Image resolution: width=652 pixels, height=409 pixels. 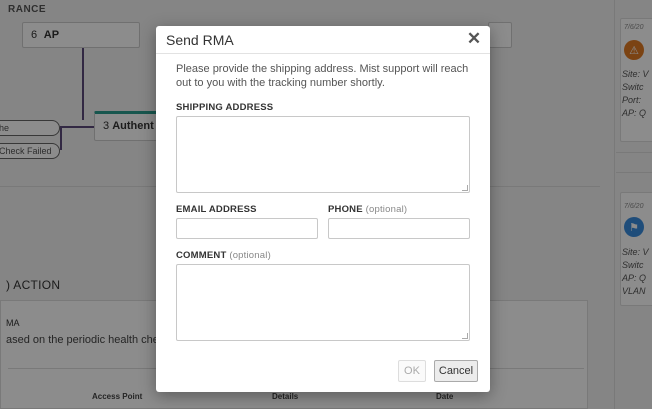 What do you see at coordinates (323, 302) in the screenshot?
I see `comment-field` at bounding box center [323, 302].